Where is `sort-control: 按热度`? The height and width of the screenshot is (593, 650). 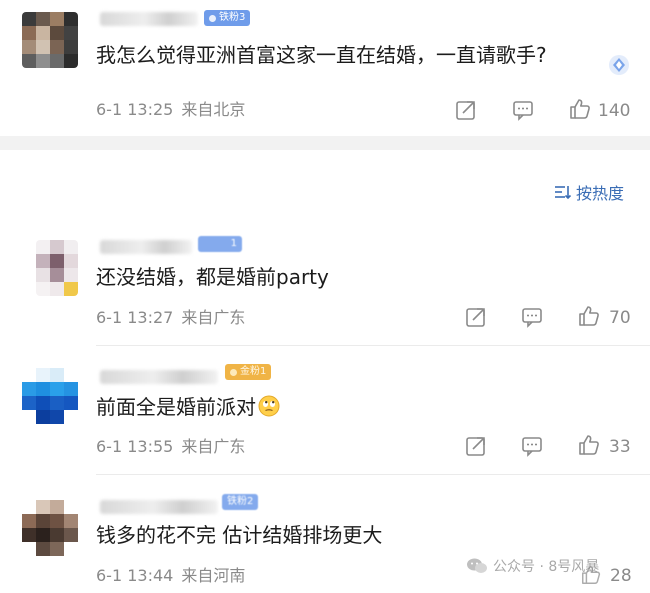 sort-control: 按热度 is located at coordinates (589, 192).